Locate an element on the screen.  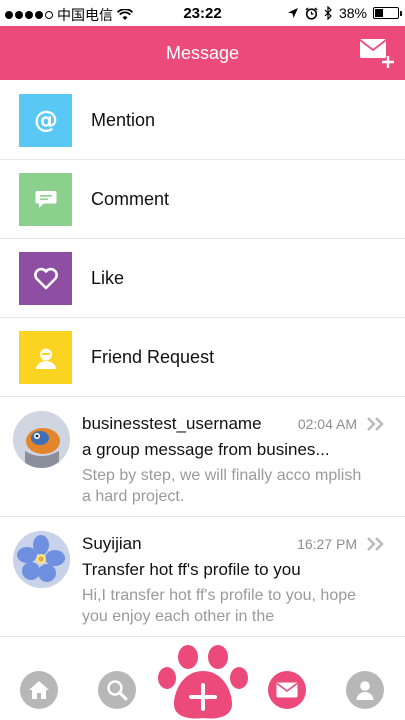
category-mention: @ Mention is located at coordinates (202, 120).